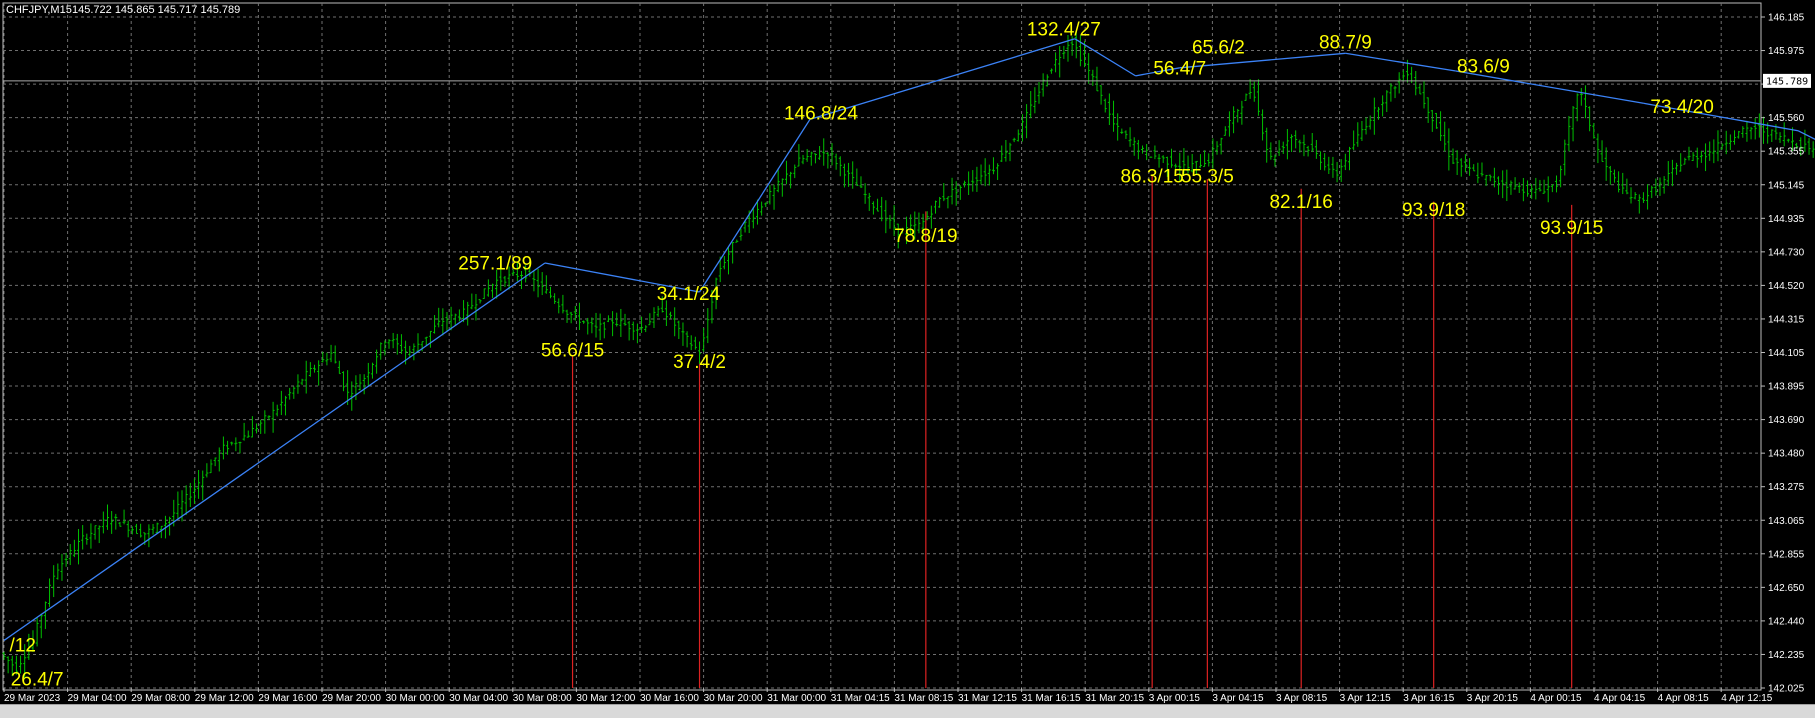  Describe the element at coordinates (1681, 107) in the screenshot. I see `wave-label: 73.4/20` at that location.